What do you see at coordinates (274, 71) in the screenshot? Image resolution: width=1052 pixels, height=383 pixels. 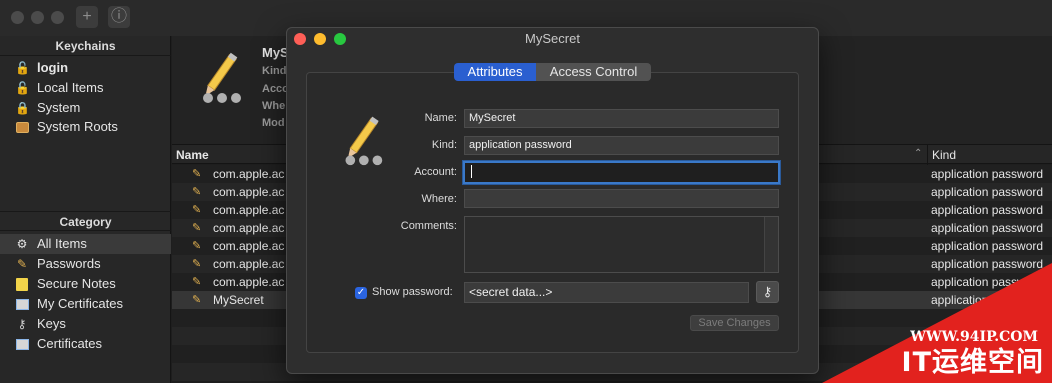 I see `detail-kind-label: Kind` at bounding box center [274, 71].